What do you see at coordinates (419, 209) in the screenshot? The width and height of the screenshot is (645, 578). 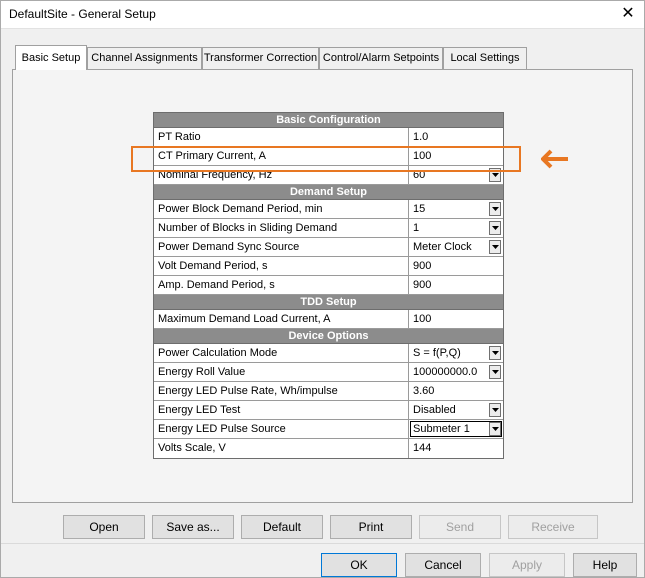 I see `power-block-demand-period-value: 15` at bounding box center [419, 209].